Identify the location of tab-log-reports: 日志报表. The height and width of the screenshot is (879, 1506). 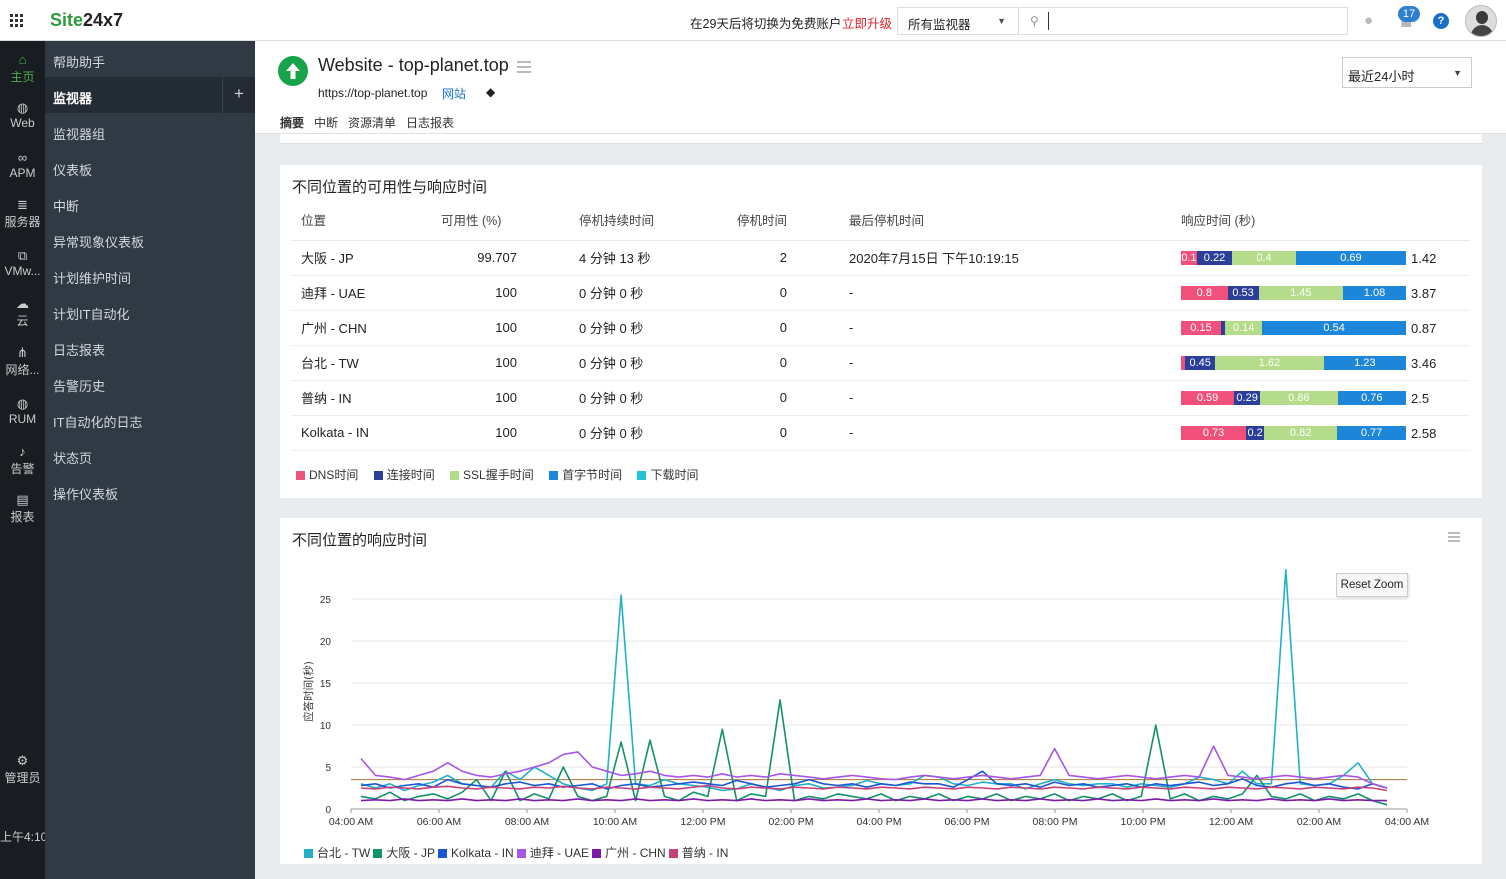
(430, 122).